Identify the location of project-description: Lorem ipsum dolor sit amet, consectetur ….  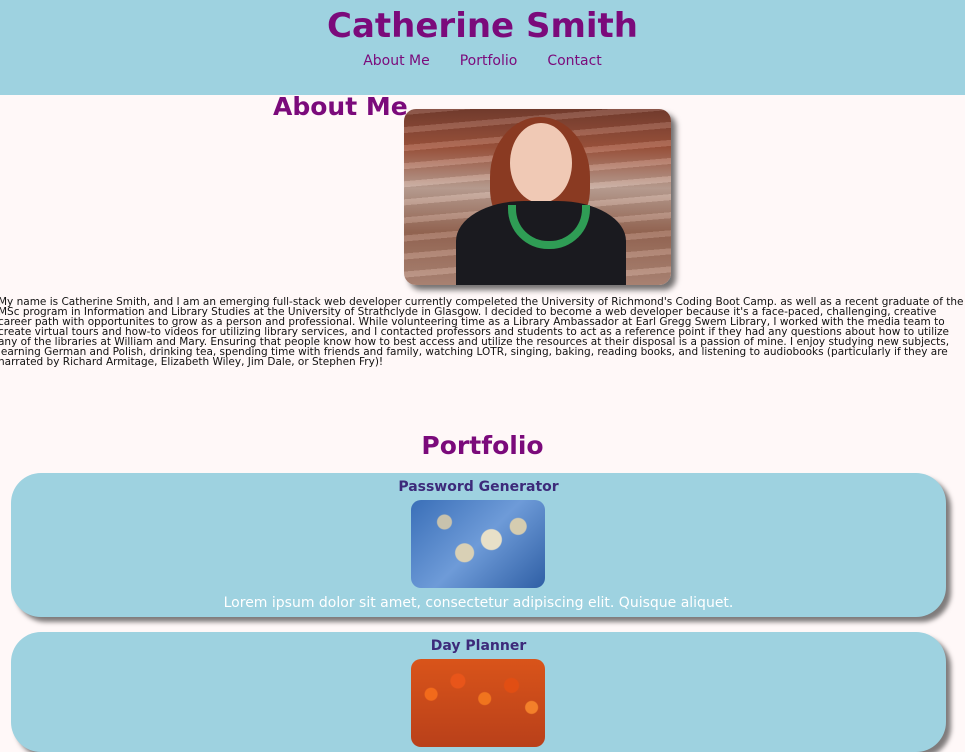
(478, 603).